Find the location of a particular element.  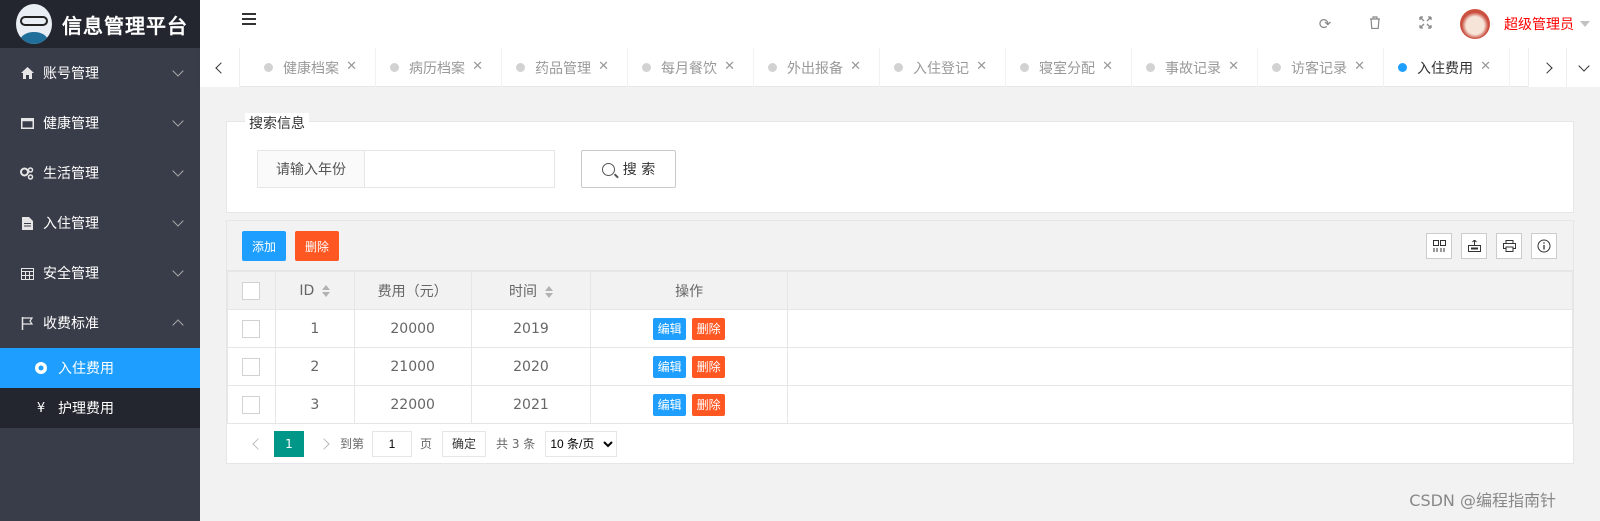

tab-room-assign: 寝室分配 ✕ is located at coordinates (1069, 67).